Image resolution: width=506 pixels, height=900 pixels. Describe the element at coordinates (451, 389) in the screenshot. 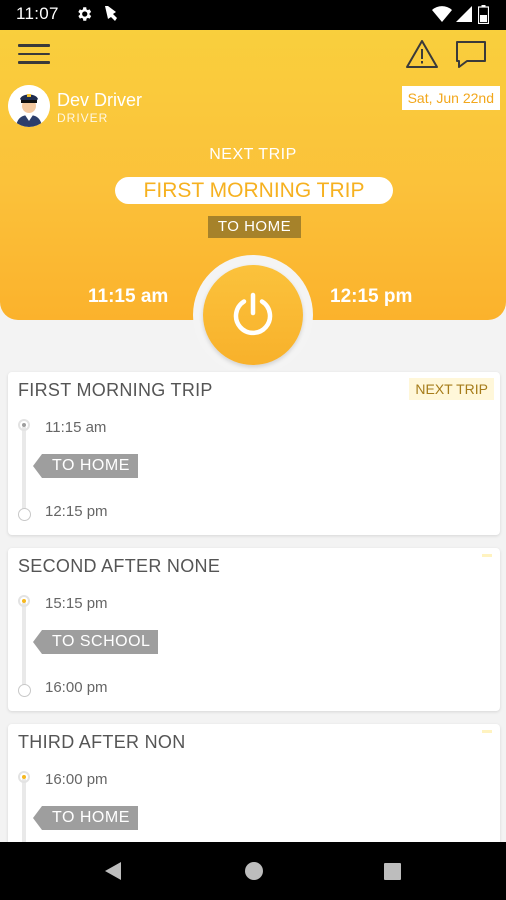

I see `next-trip-badge: NEXT TRIP` at that location.